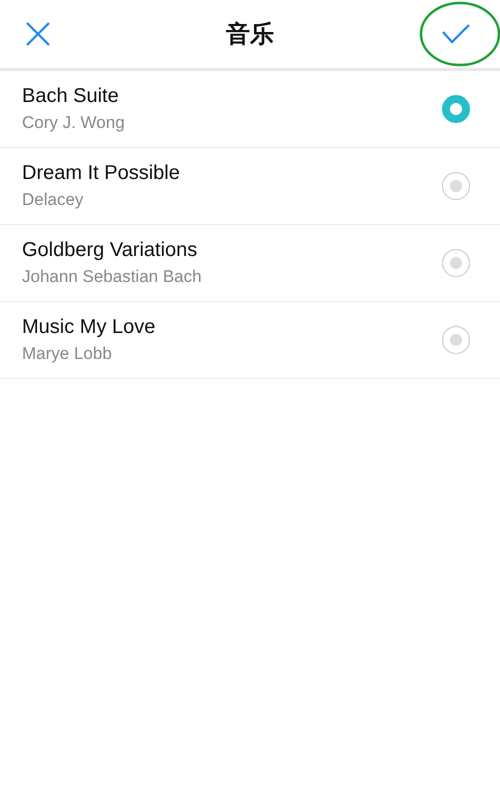 The height and width of the screenshot is (801, 500). I want to click on song-title: Goldberg Variations, so click(110, 250).